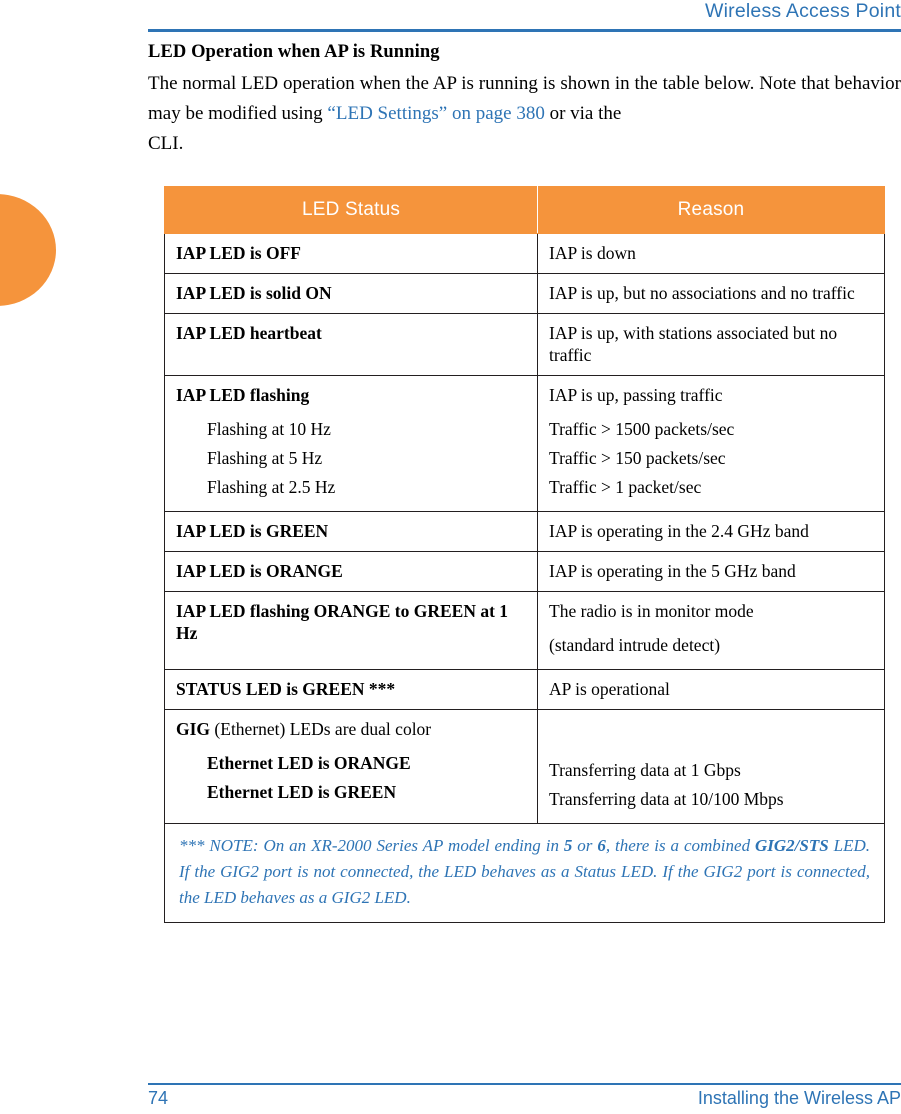 The image size is (901, 1114). Describe the element at coordinates (711, 210) in the screenshot. I see `column-header-reason: Reason` at that location.